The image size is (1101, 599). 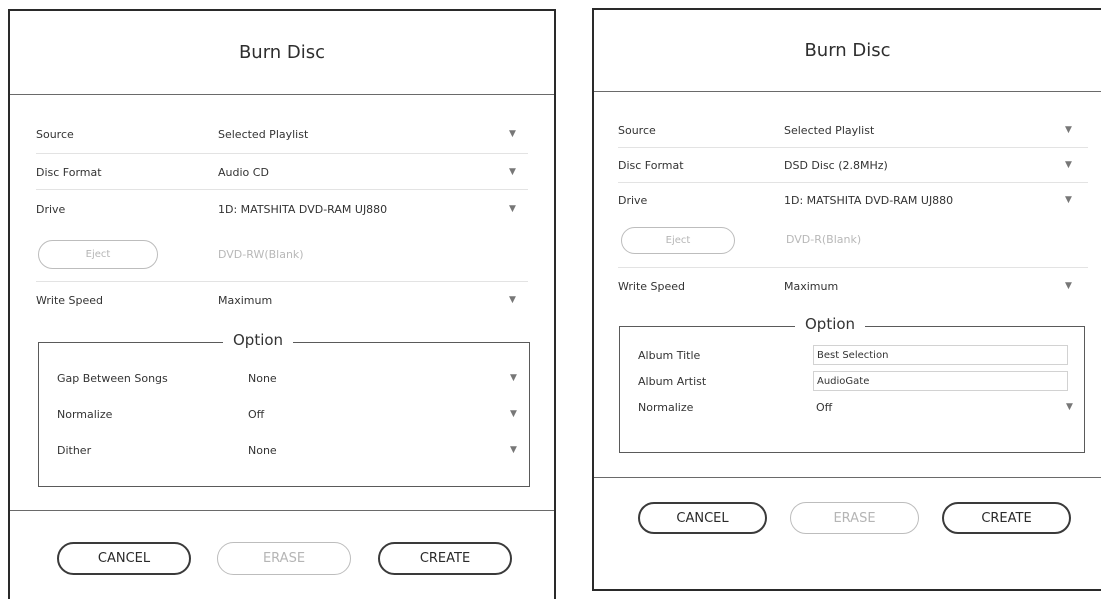 What do you see at coordinates (672, 381) in the screenshot?
I see `album-artist-label: Album Artist` at bounding box center [672, 381].